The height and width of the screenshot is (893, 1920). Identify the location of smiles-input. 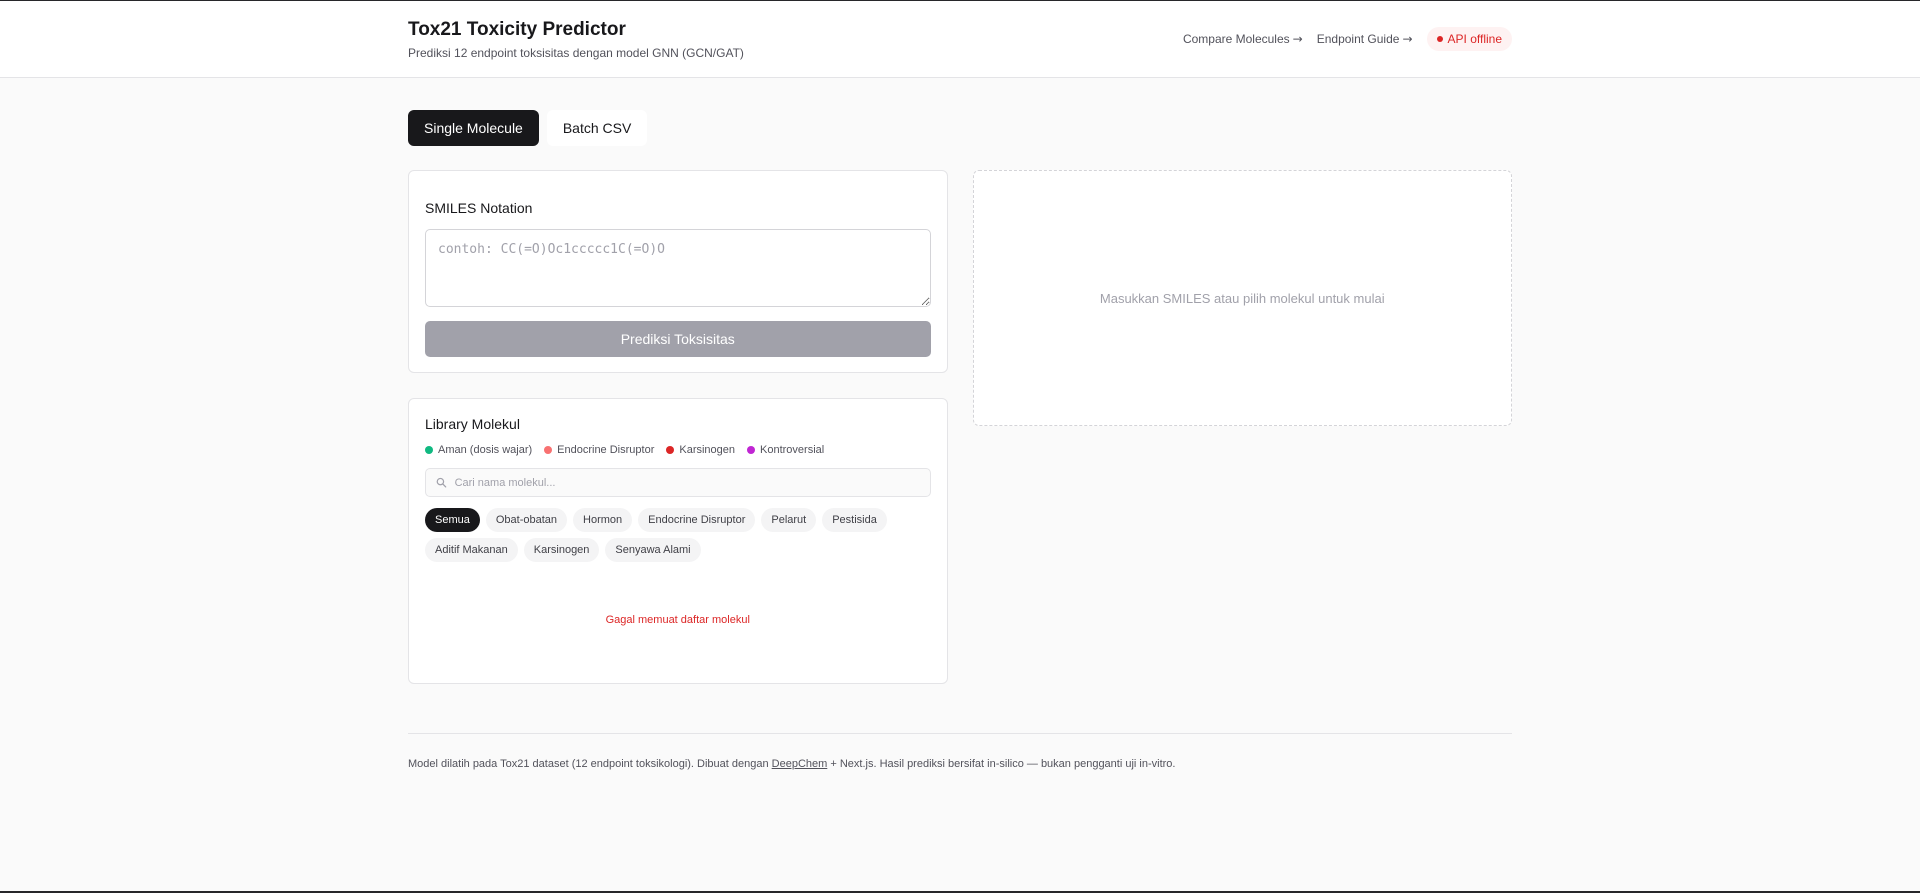
(678, 268).